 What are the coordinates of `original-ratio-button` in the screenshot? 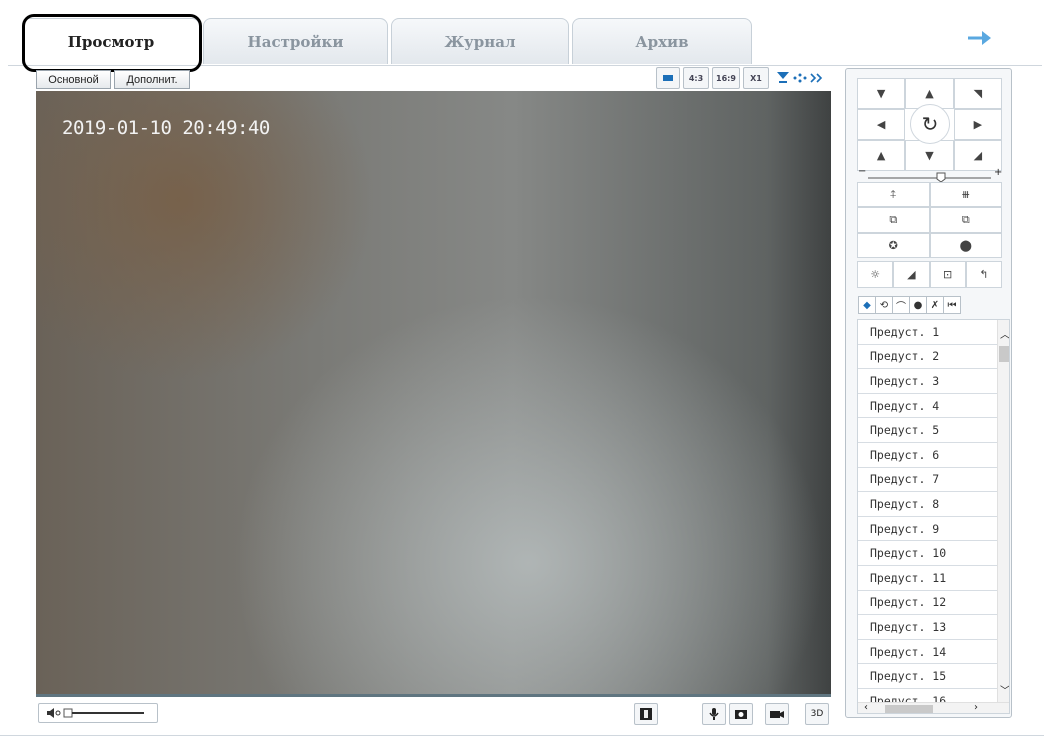 It's located at (668, 78).